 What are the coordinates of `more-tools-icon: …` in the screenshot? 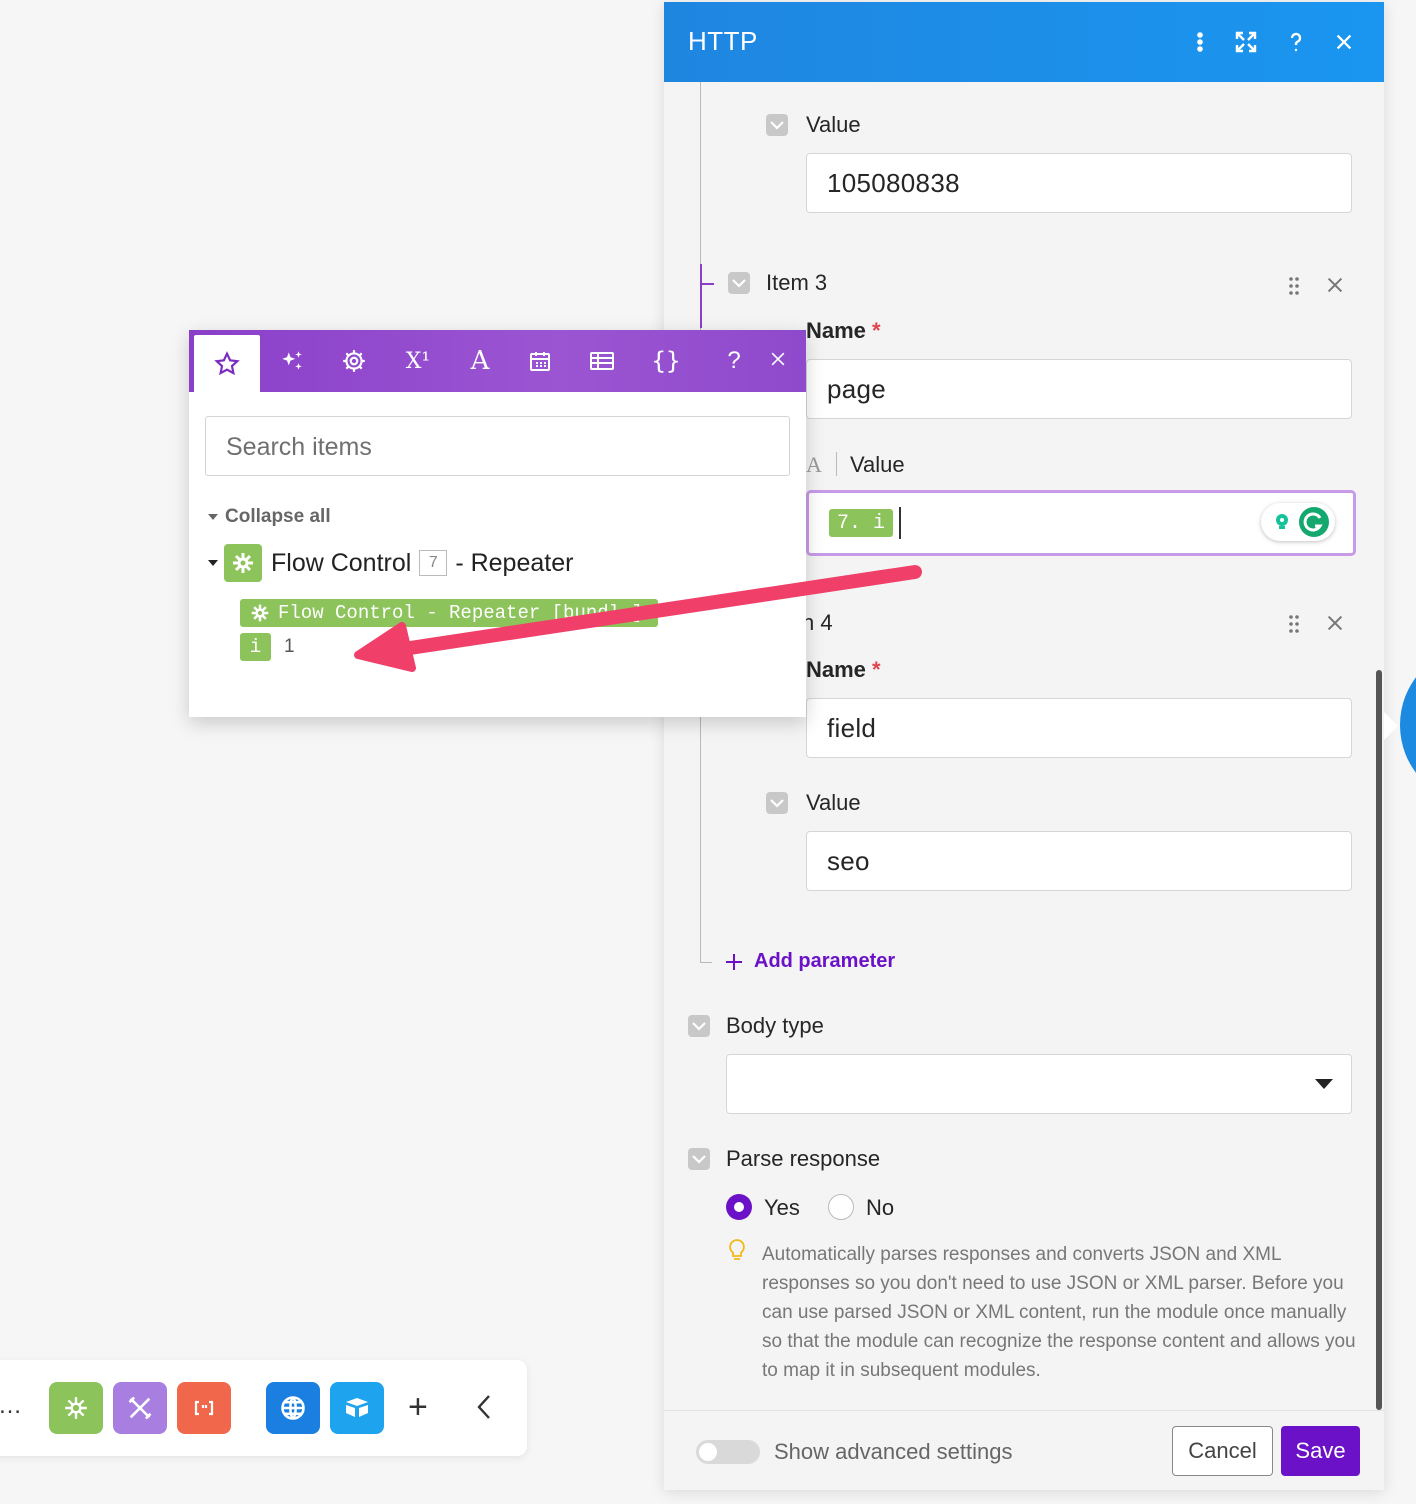 It's located at (11, 1406).